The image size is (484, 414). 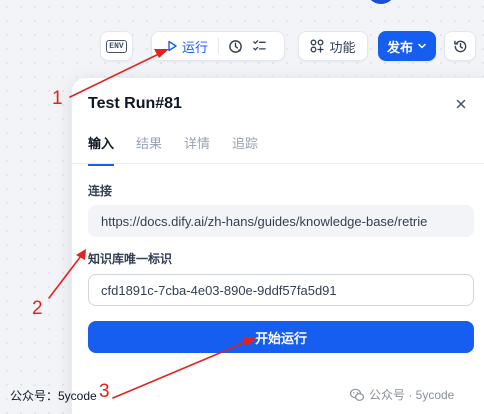 I want to click on clock-play-icon, so click(x=235, y=46).